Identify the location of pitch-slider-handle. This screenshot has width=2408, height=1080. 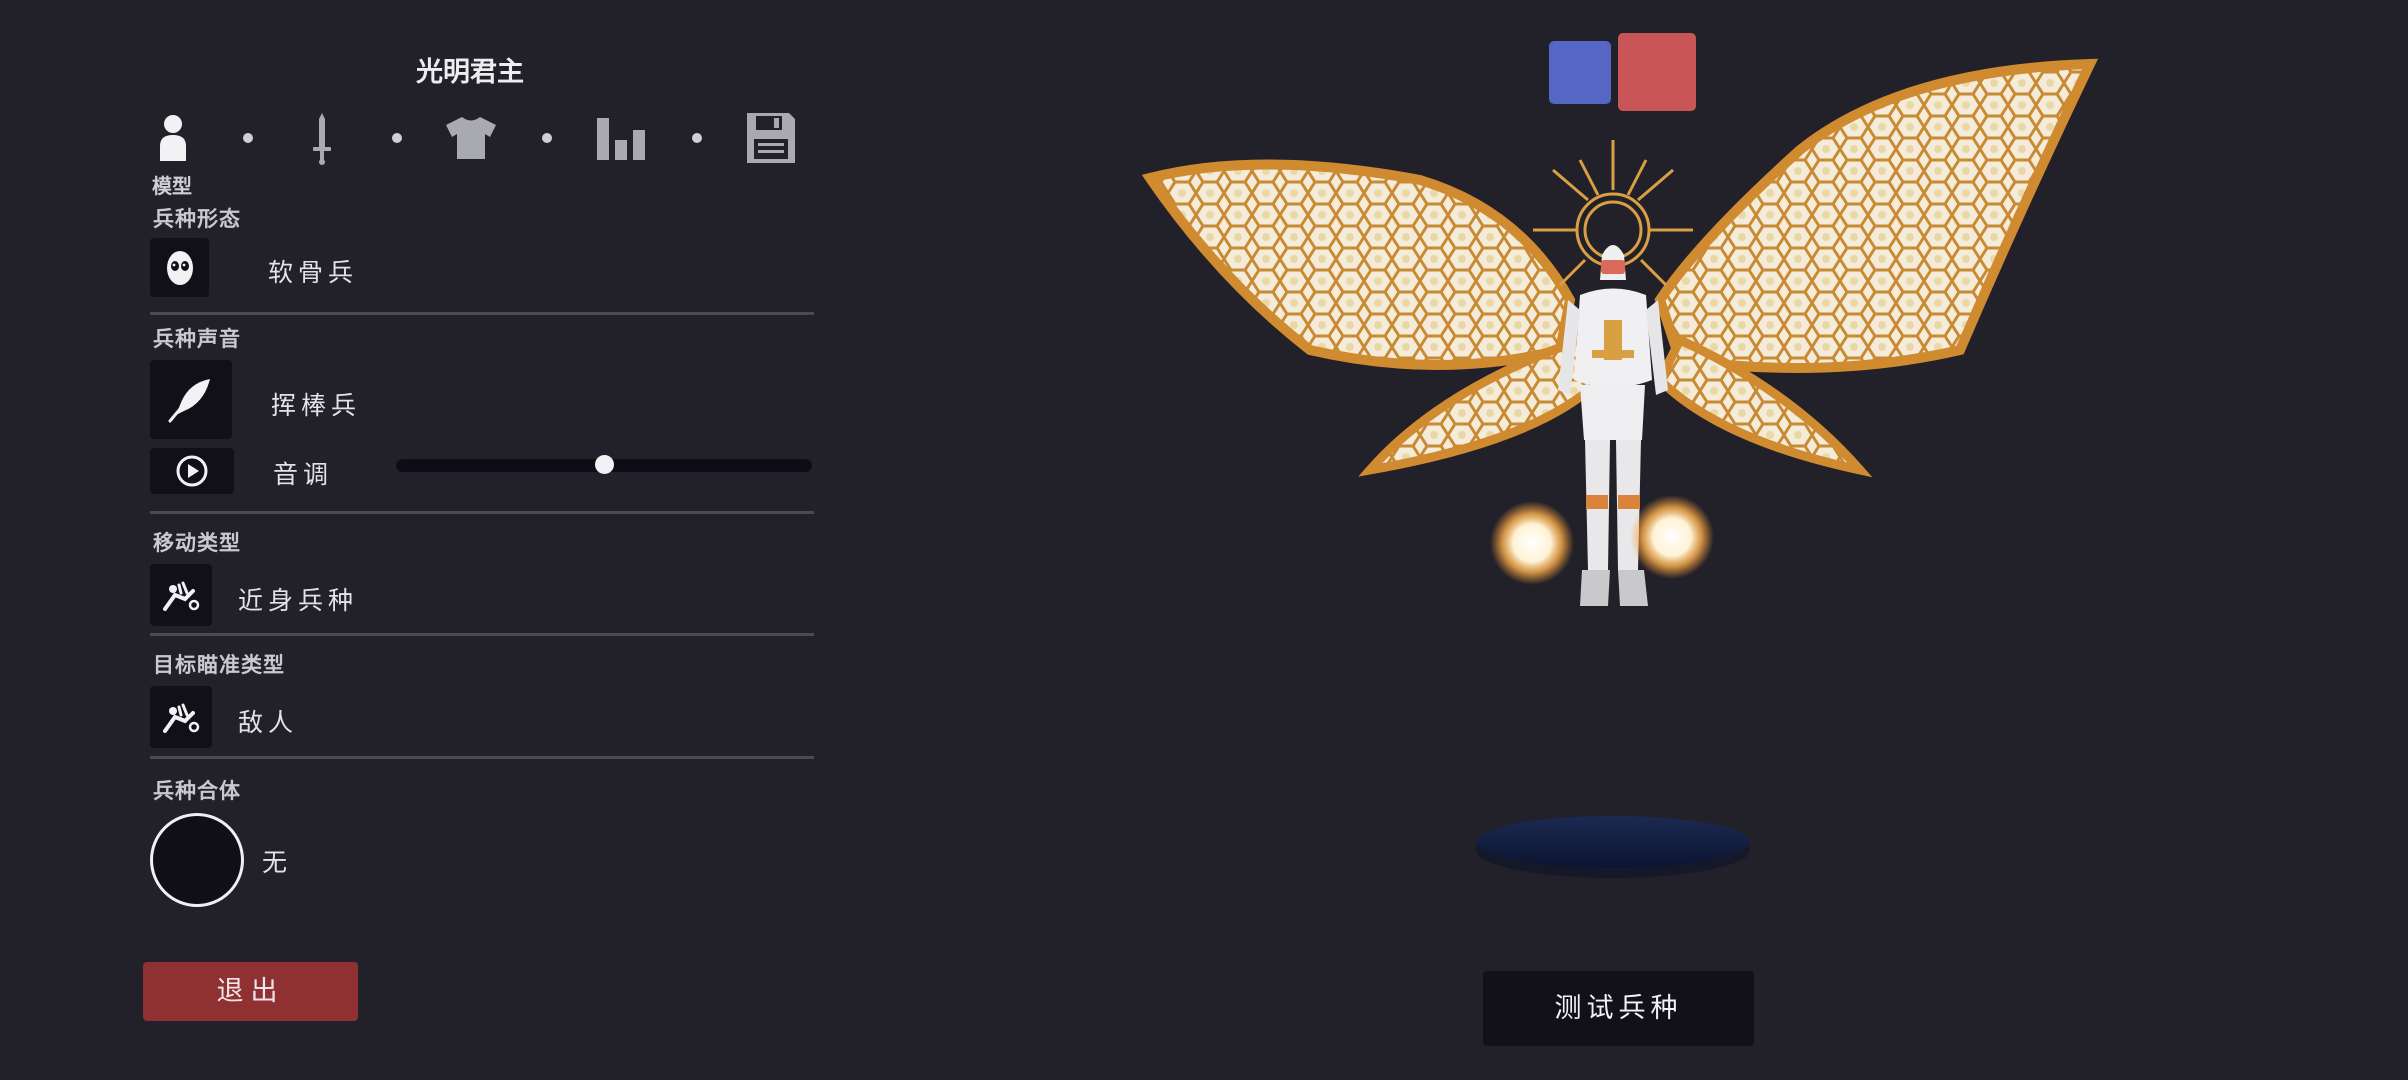
(604, 464).